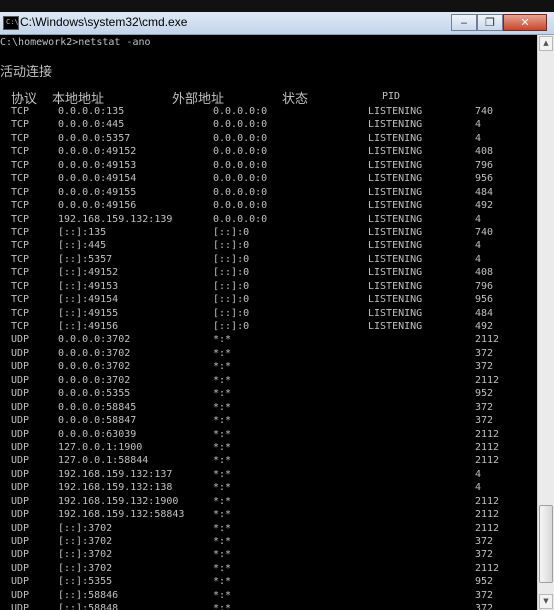 The height and width of the screenshot is (610, 554). What do you see at coordinates (546, 43) in the screenshot?
I see `scroll-up-arrow-icon: ▲` at bounding box center [546, 43].